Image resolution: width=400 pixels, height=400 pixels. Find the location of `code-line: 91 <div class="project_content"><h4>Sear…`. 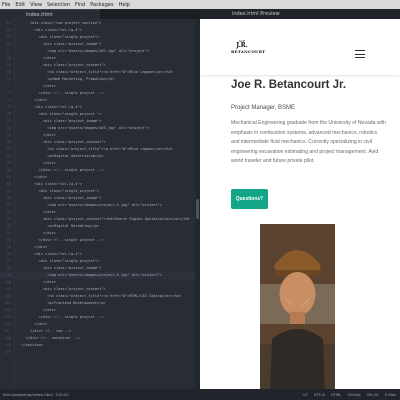

code-line: 91 <div class="project_content"><h4>Sear… is located at coordinates (100, 219).